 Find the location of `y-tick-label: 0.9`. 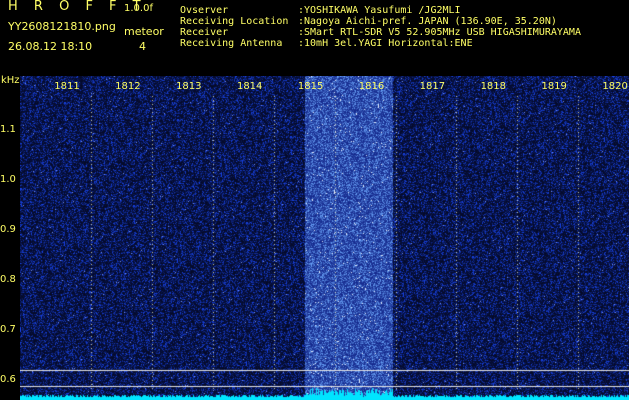

y-tick-label: 0.9 is located at coordinates (8, 229).